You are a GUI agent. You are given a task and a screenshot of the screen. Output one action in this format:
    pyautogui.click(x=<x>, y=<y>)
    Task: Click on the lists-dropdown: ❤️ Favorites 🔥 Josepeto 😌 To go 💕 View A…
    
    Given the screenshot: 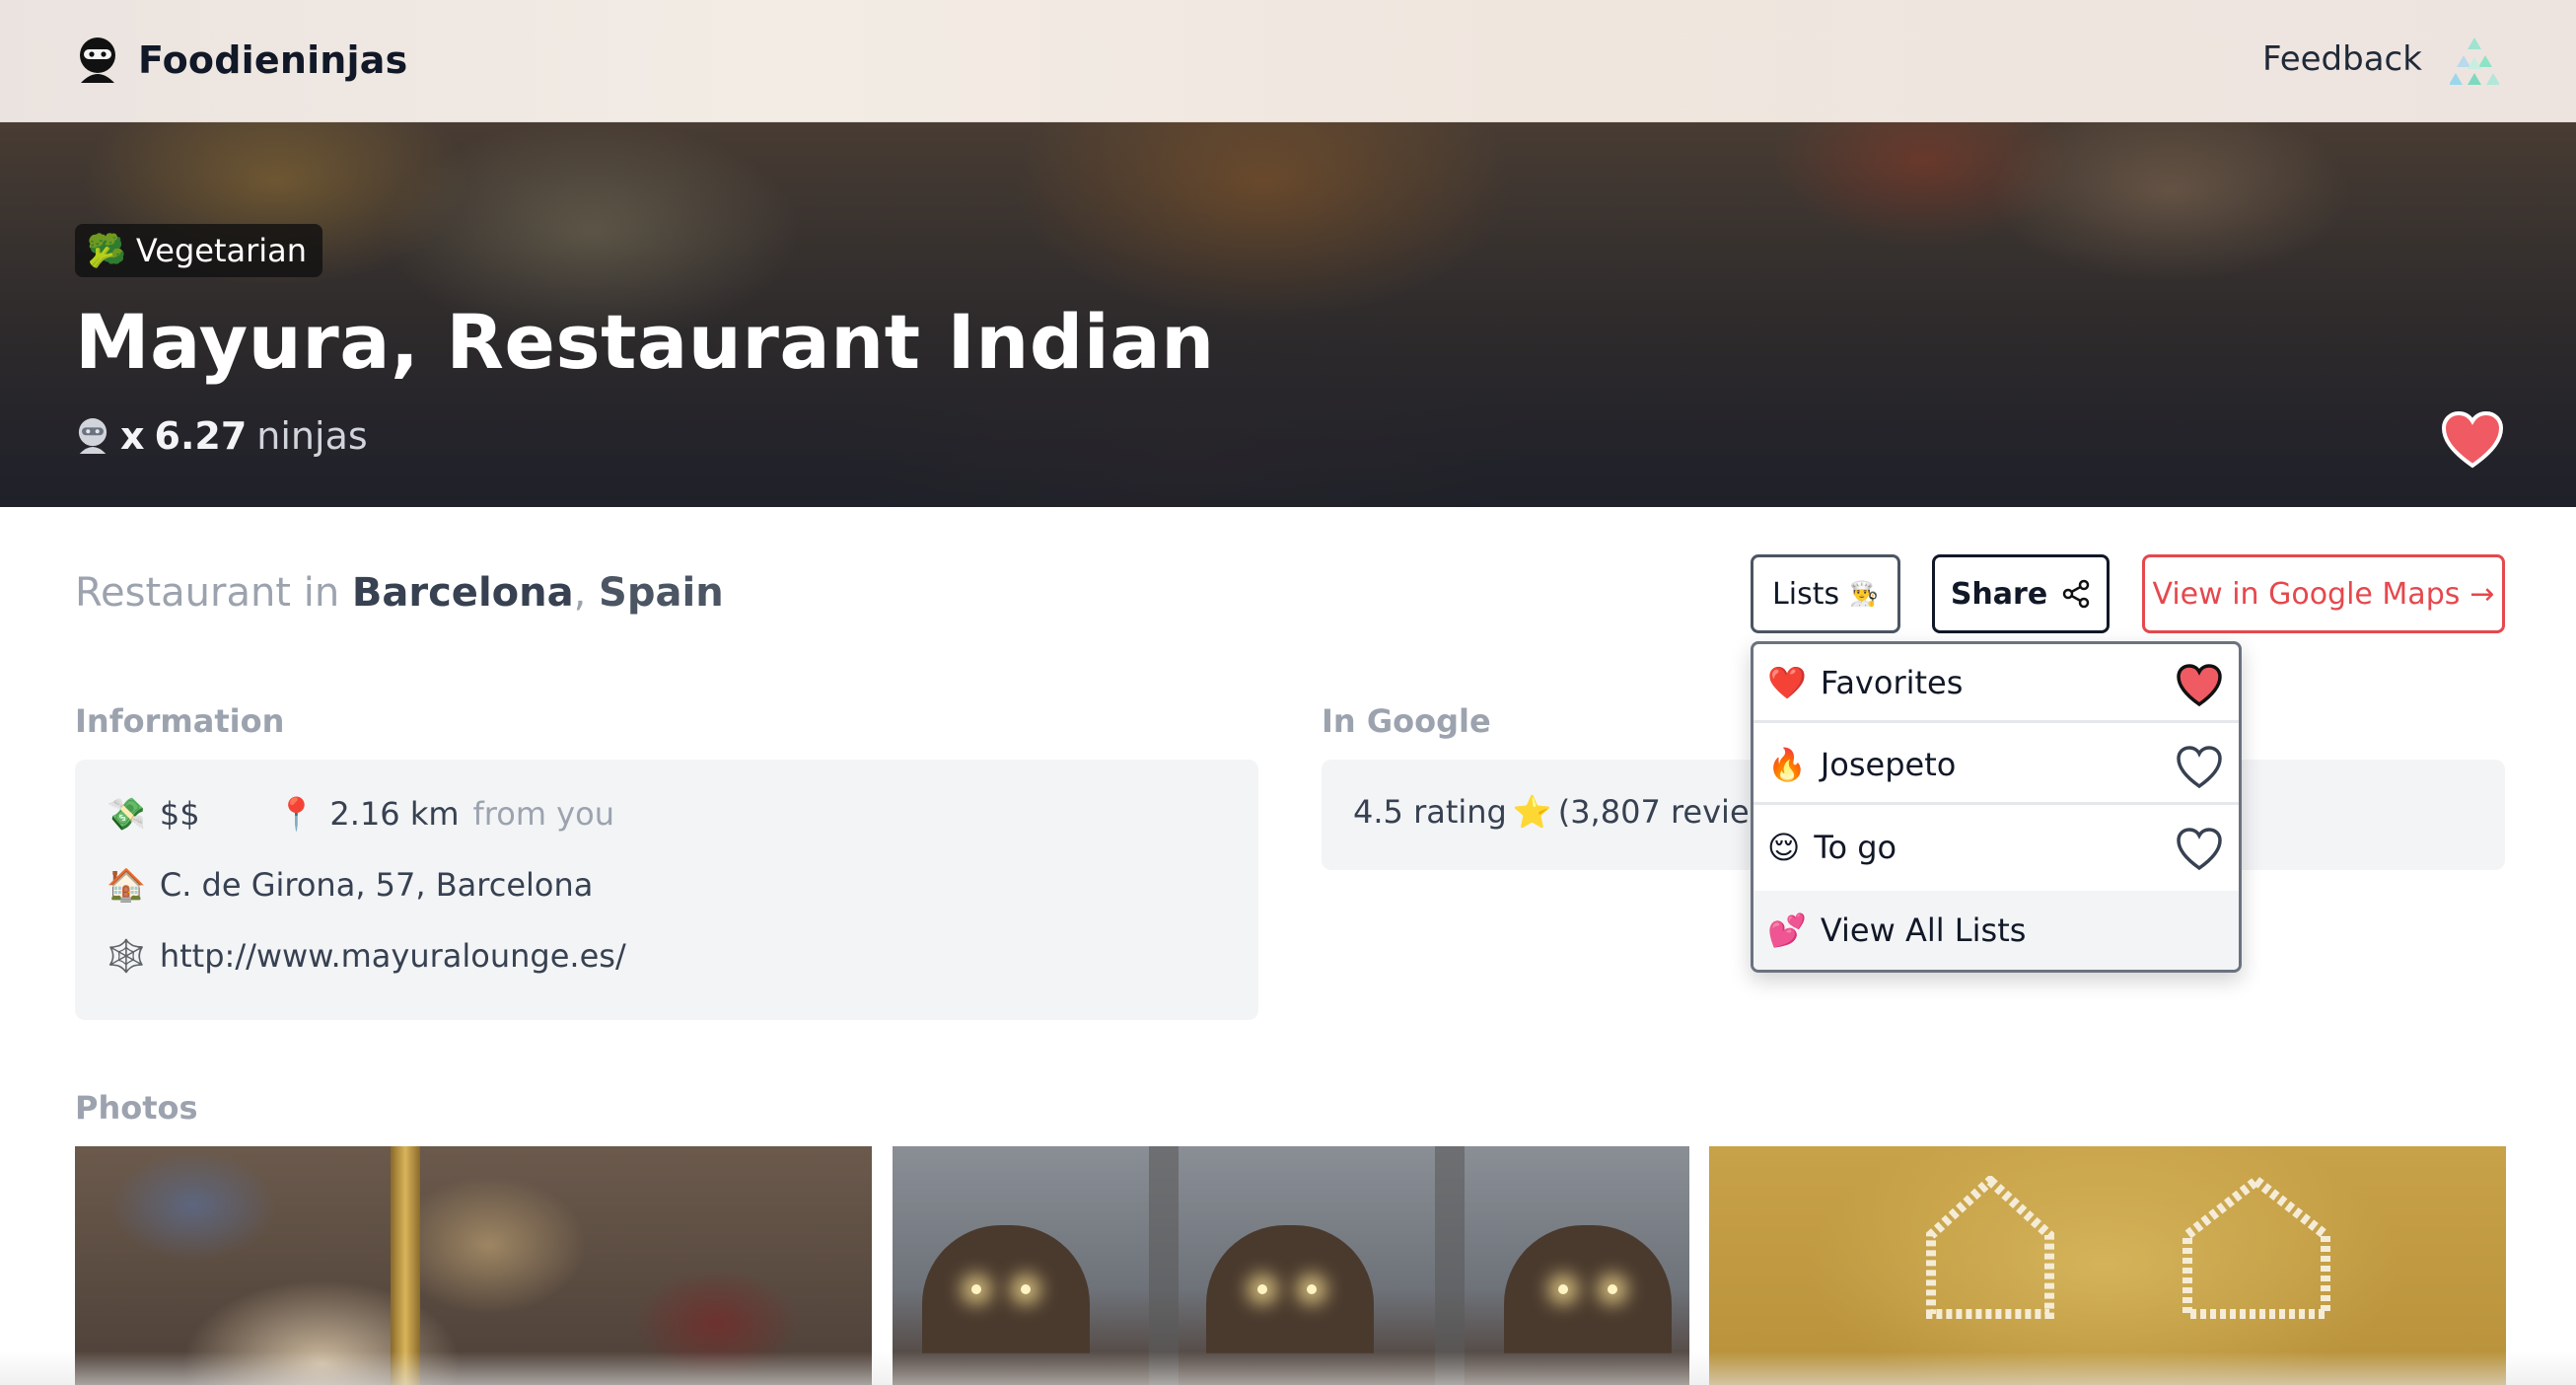 What is the action you would take?
    pyautogui.click(x=1997, y=807)
    